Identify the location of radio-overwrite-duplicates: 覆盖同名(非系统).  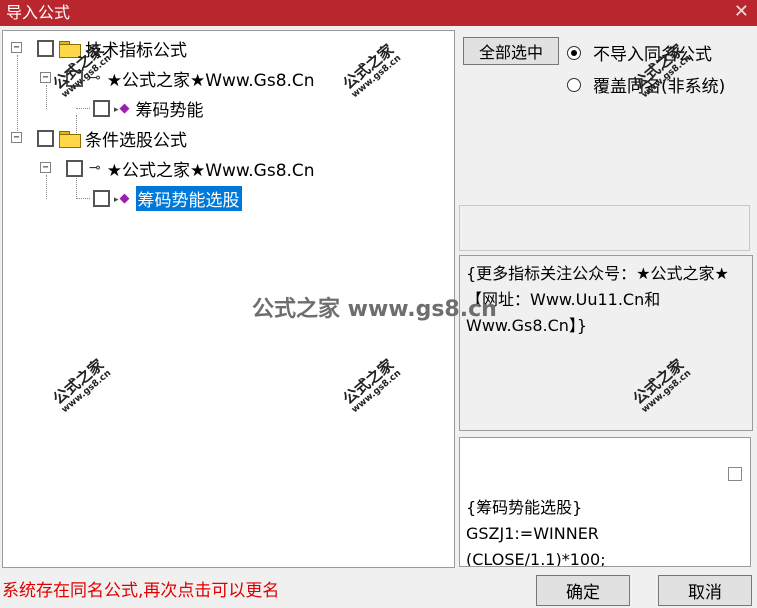
(646, 84).